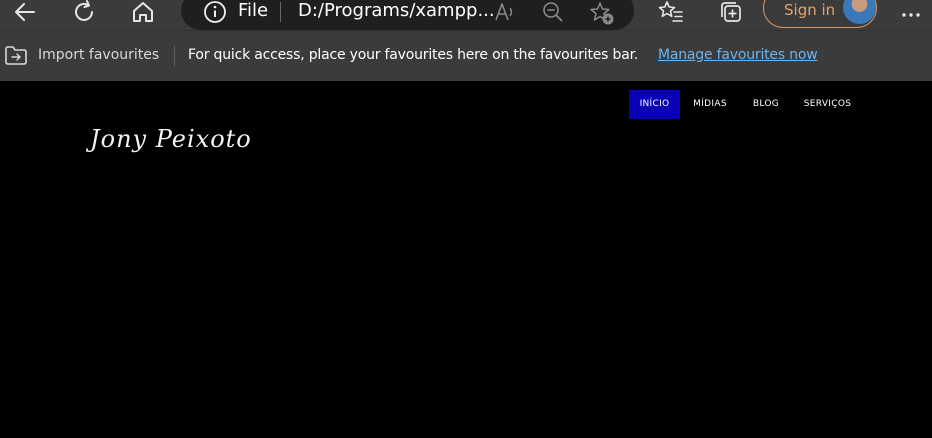 This screenshot has width=932, height=438. I want to click on nav-item-midias: MÍDIAS, so click(710, 104).